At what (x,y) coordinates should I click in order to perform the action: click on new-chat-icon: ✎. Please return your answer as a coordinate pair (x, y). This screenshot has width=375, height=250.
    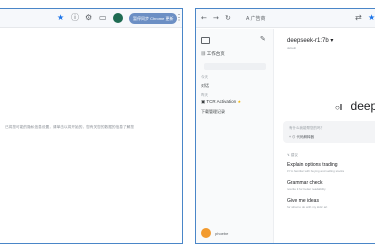
    Looking at the image, I should click on (263, 39).